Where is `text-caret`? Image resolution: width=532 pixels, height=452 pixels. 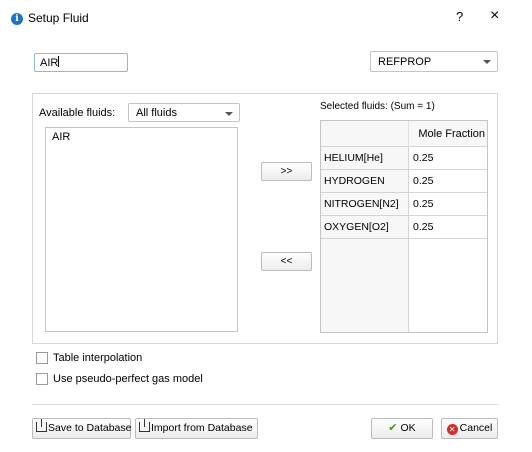
text-caret is located at coordinates (59, 61).